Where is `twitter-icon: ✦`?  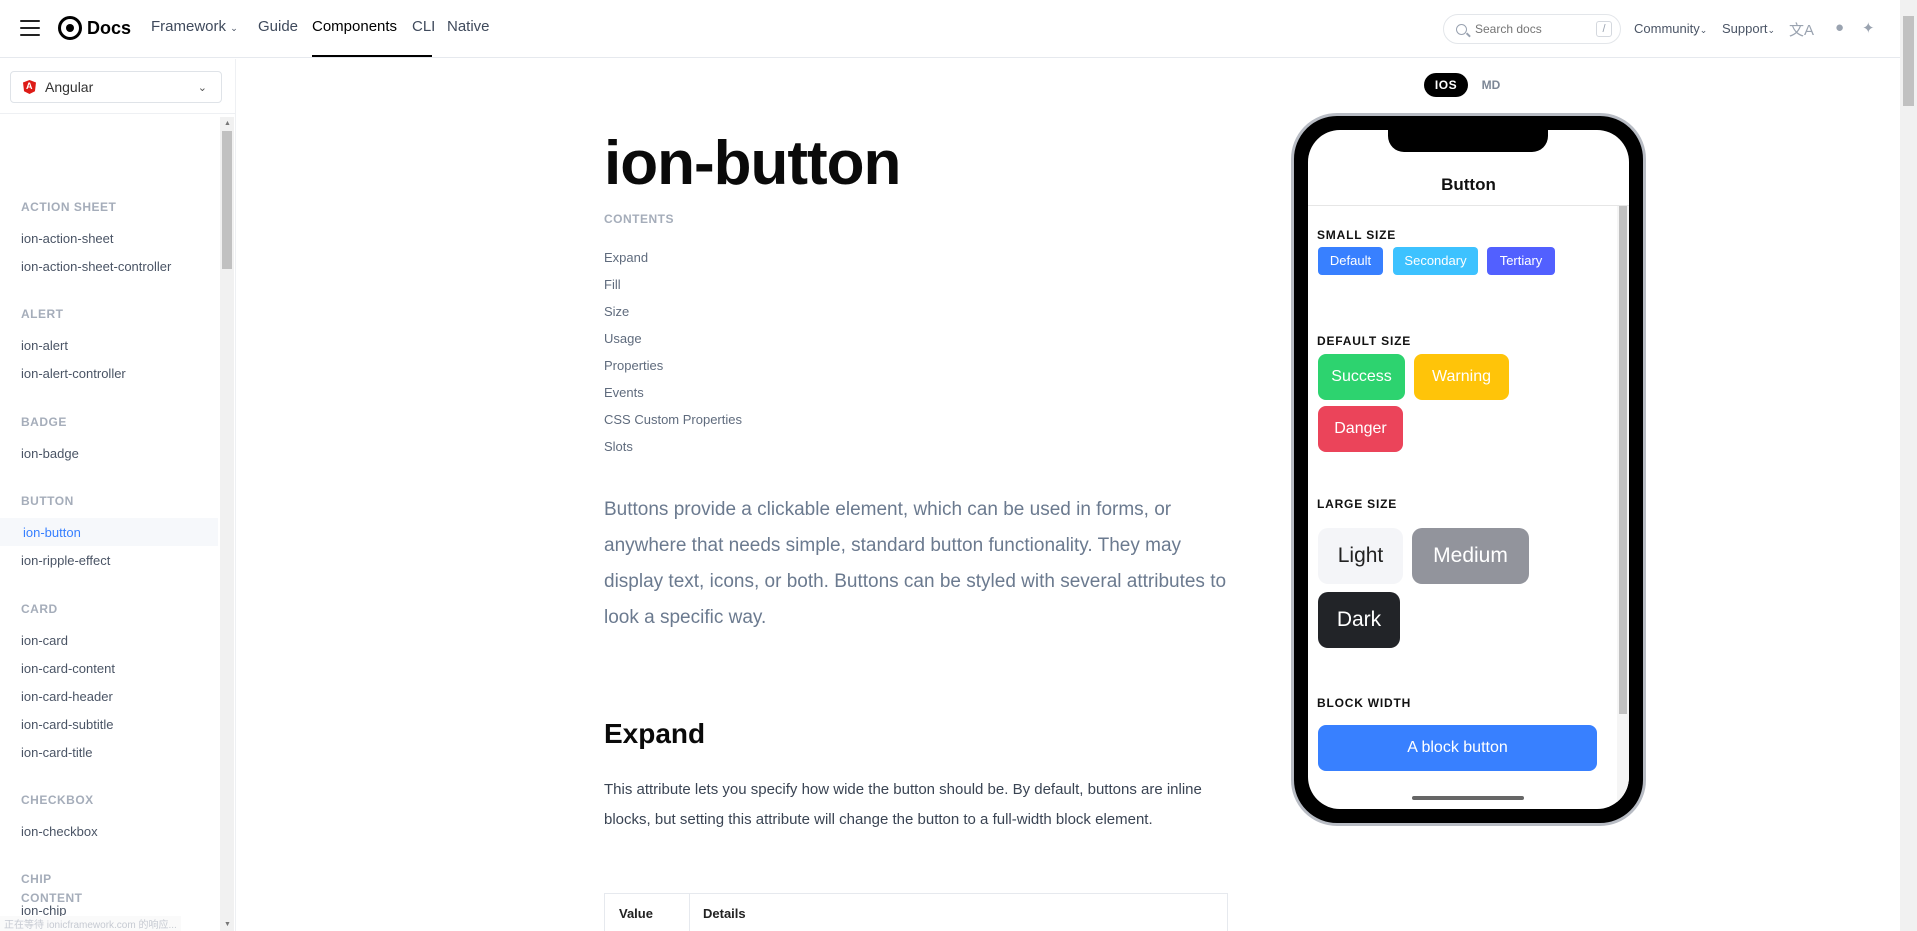
twitter-icon: ✦ is located at coordinates (1868, 28).